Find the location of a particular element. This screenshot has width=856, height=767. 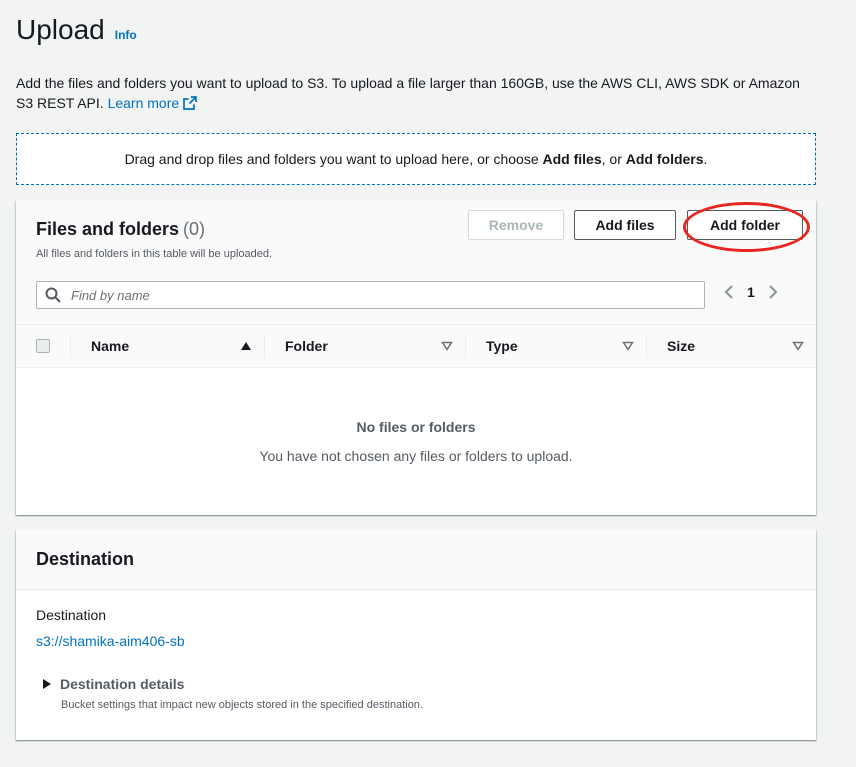

destination-label: Destination is located at coordinates (71, 615).